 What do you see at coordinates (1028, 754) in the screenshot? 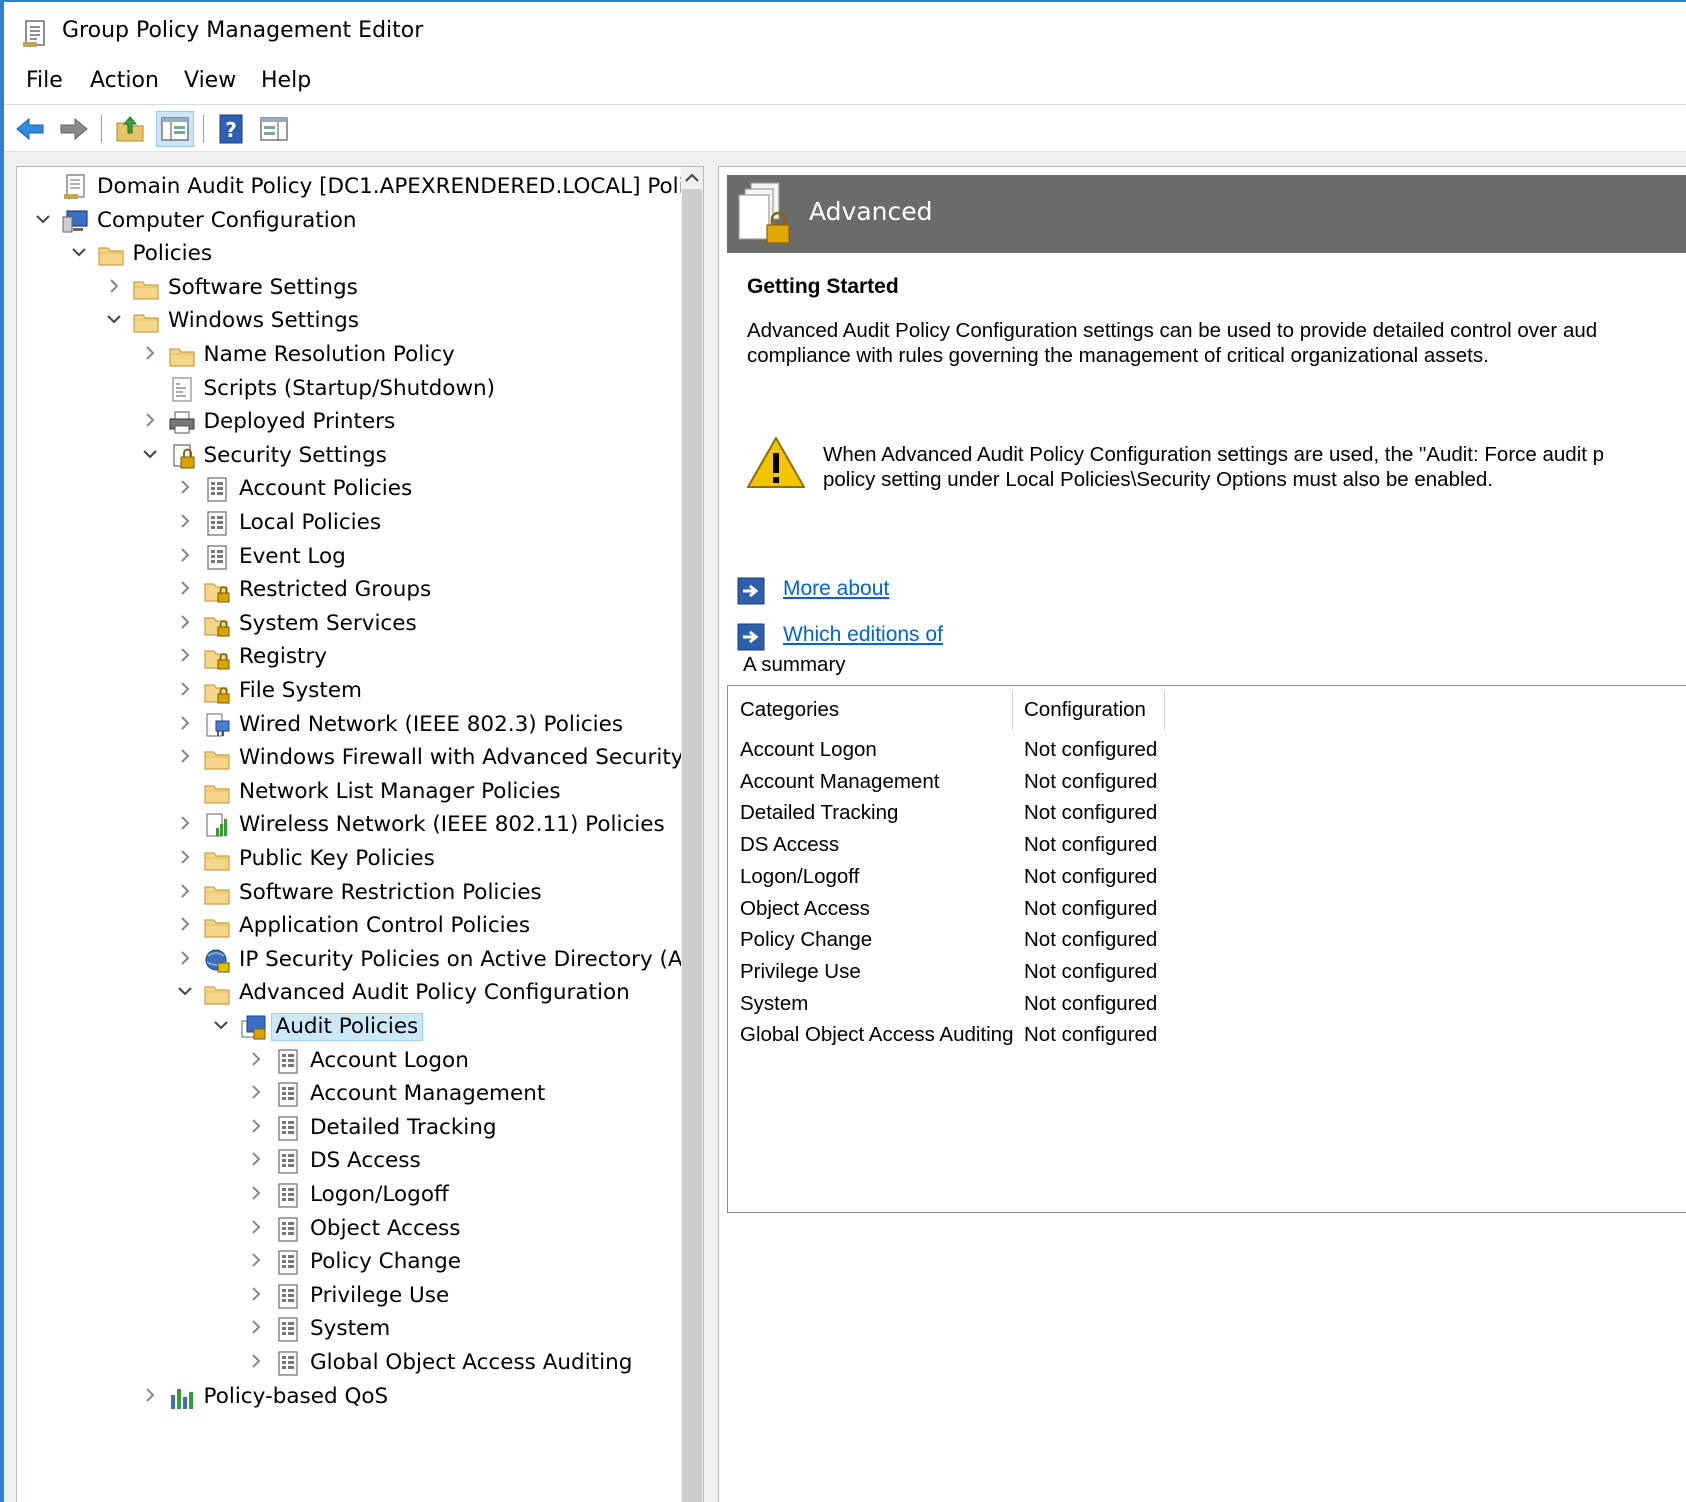
I see `table-row: Account Logon Not configured` at bounding box center [1028, 754].